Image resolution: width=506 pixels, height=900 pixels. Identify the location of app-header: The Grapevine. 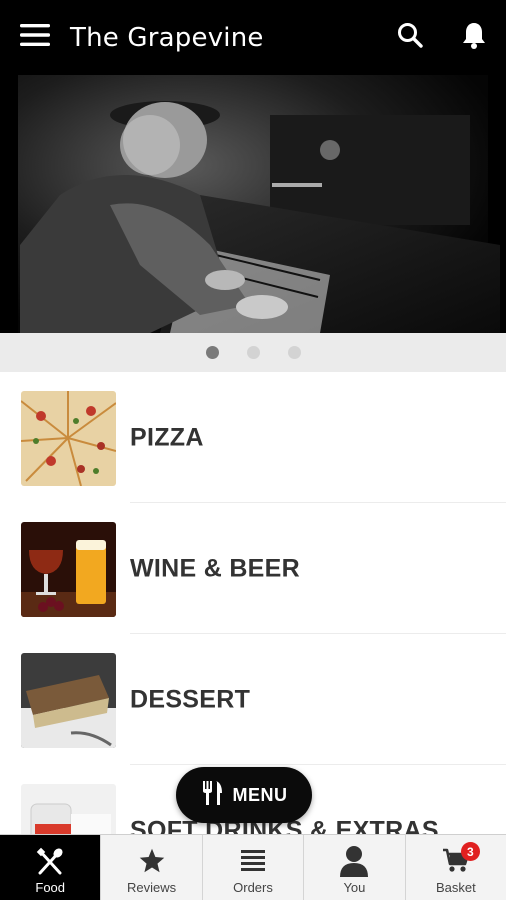
(253, 37).